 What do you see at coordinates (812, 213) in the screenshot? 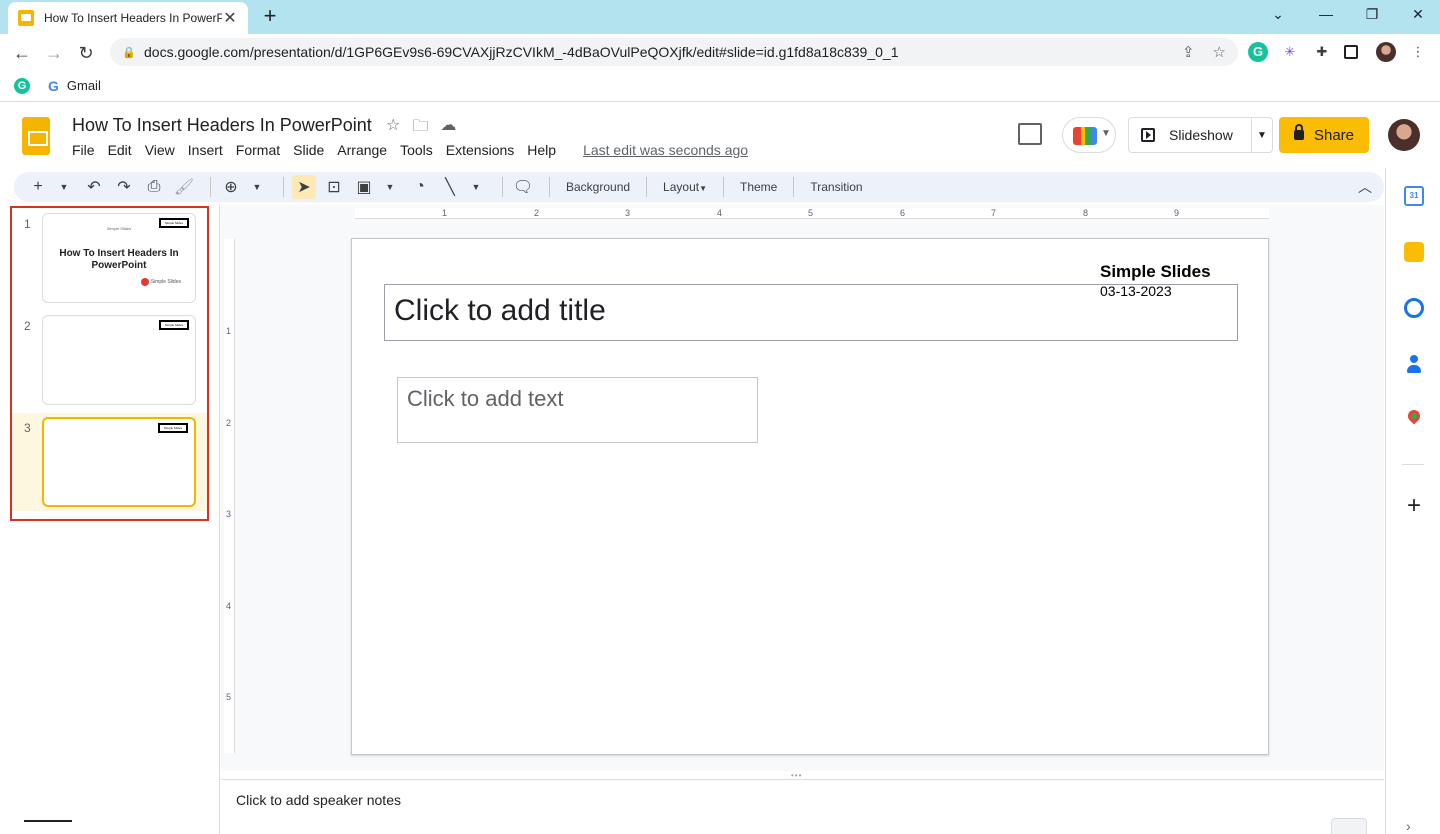
I see `horizontal-ruler: 1 2 3 4 5 6 7 8 9` at bounding box center [812, 213].